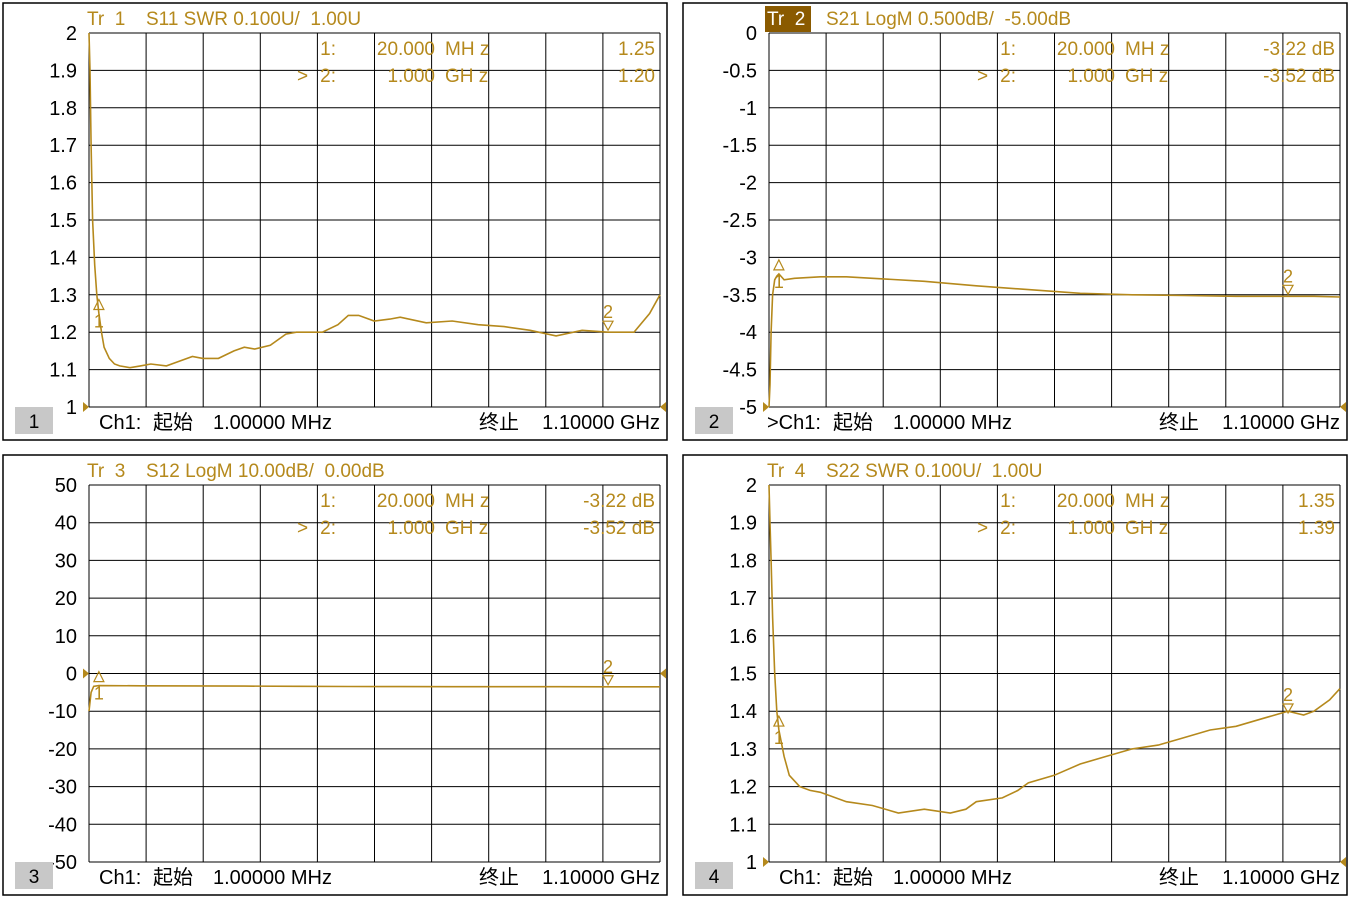  I want to click on y-tick-label: -2, so click(748, 184).